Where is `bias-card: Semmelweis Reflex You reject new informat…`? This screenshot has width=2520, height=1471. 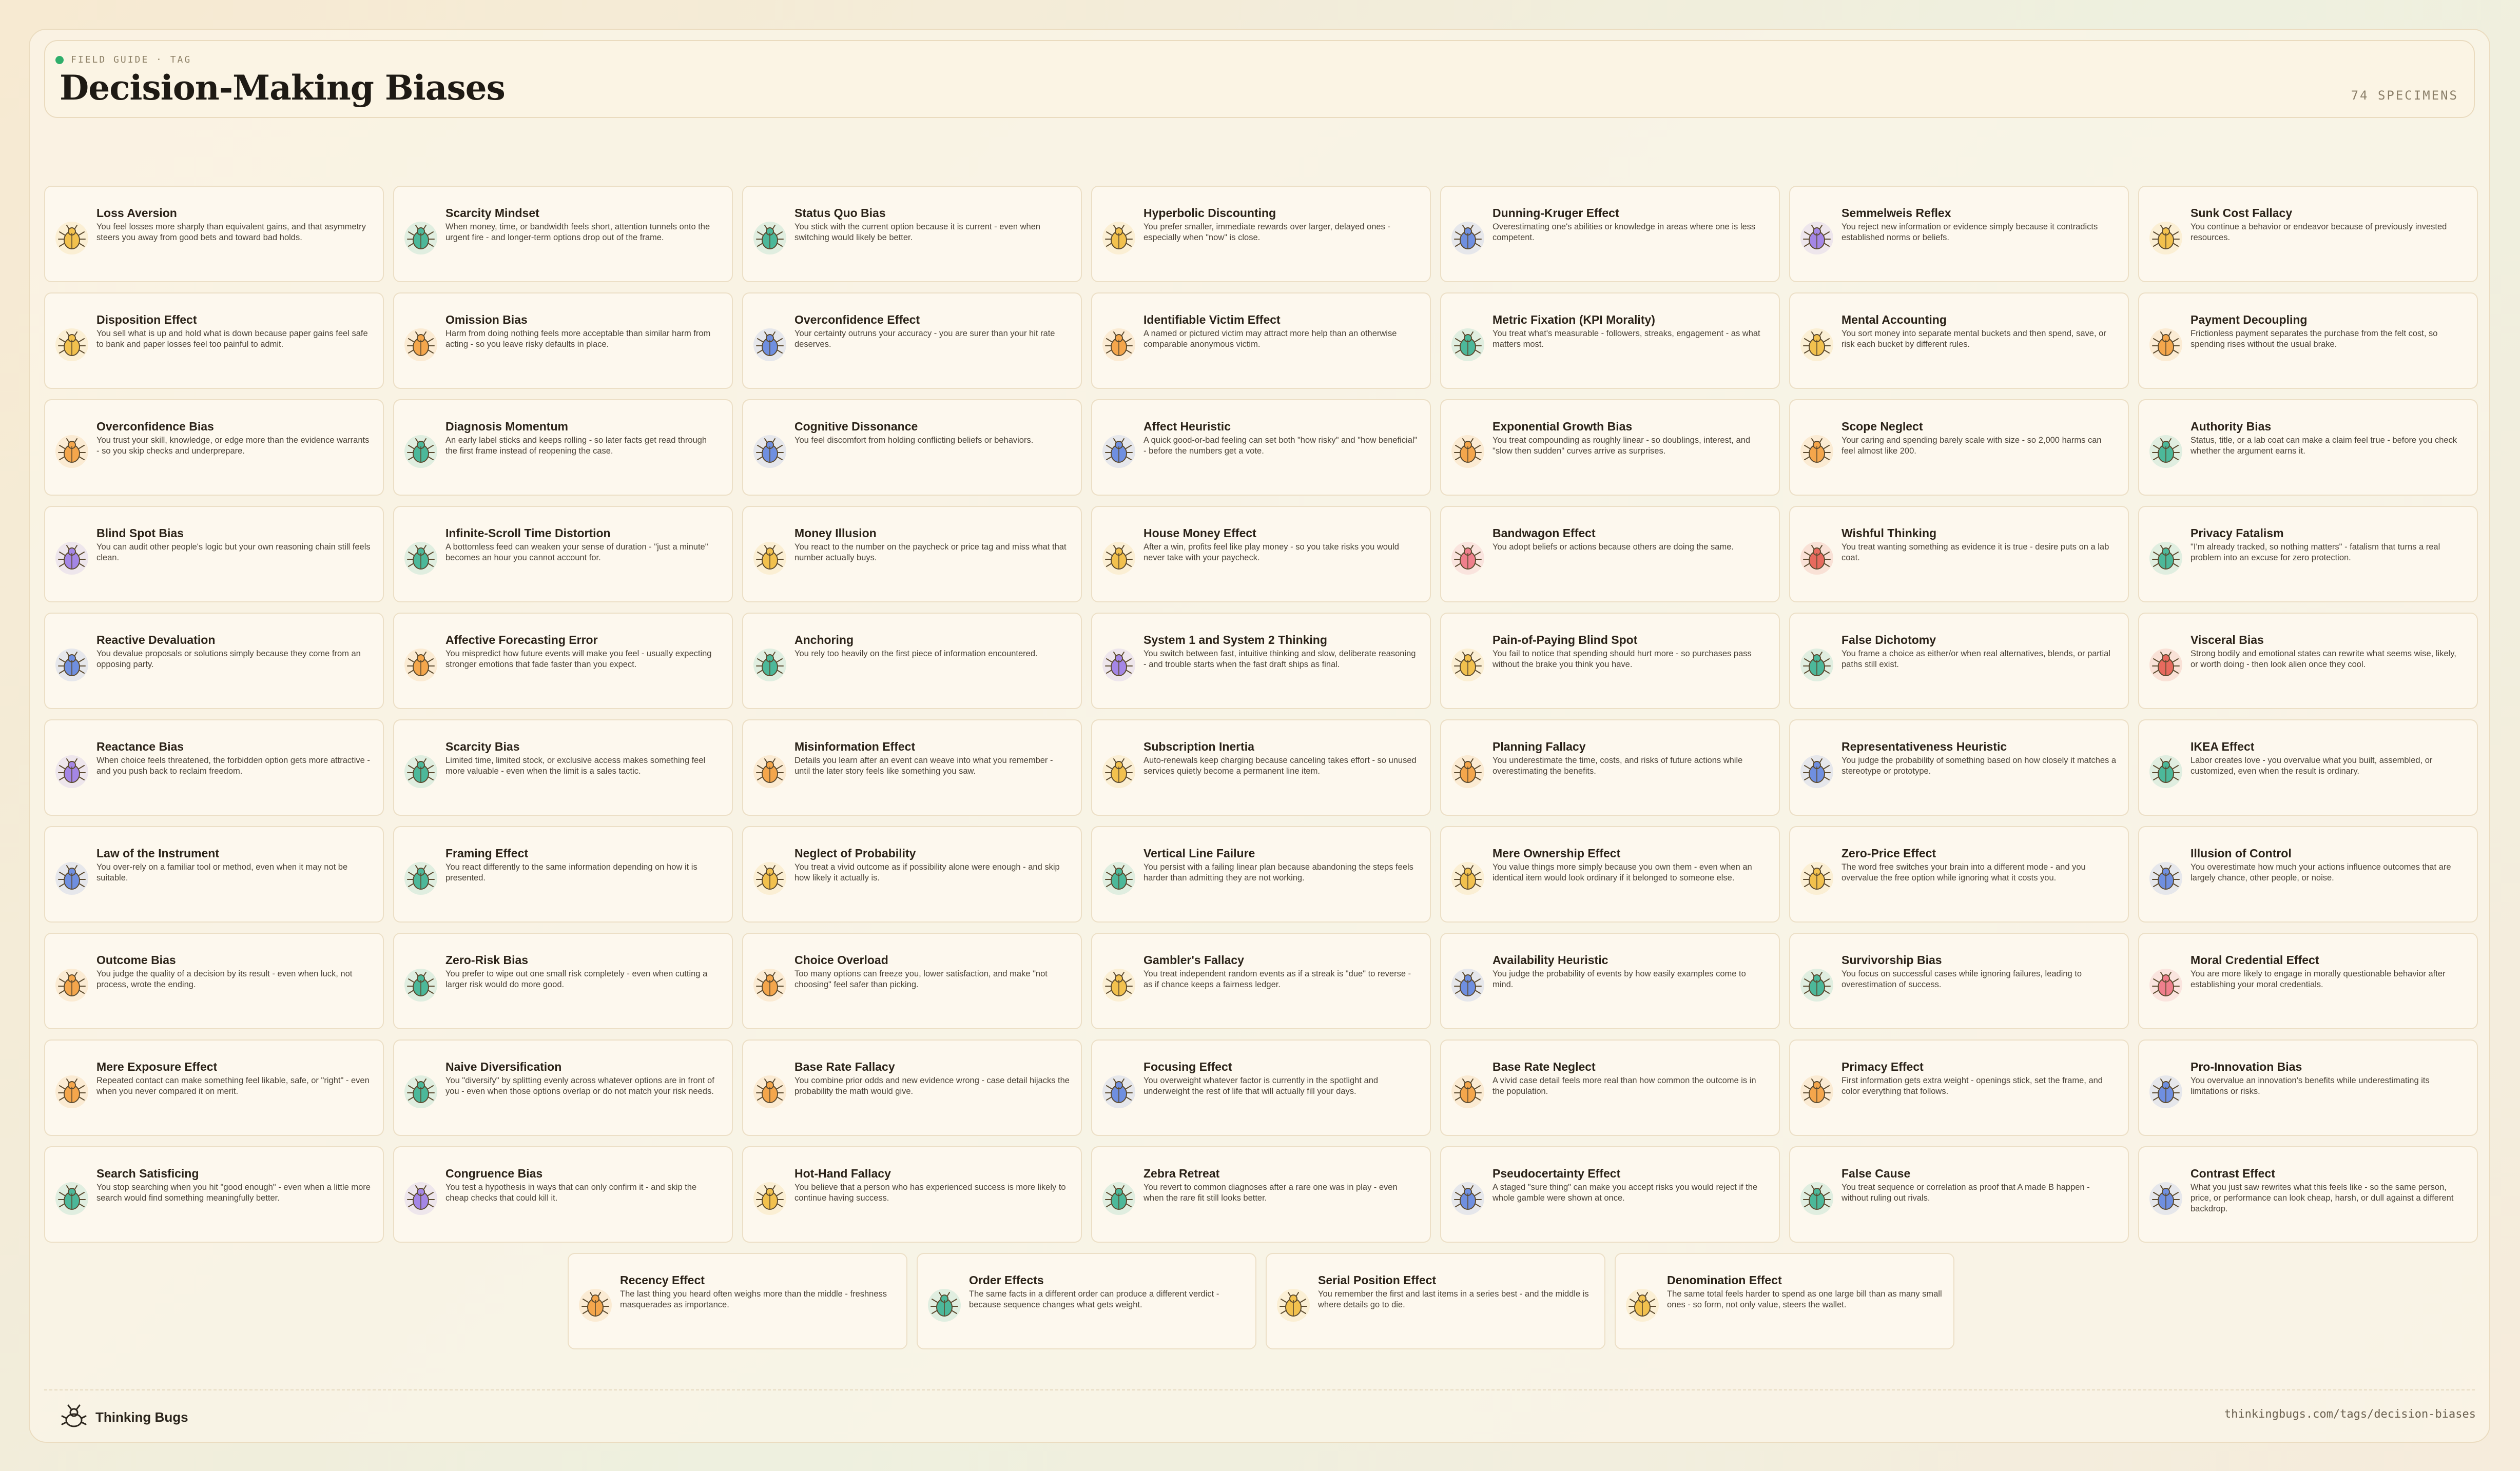
bias-card: Semmelweis Reflex You reject new informat… is located at coordinates (1959, 234).